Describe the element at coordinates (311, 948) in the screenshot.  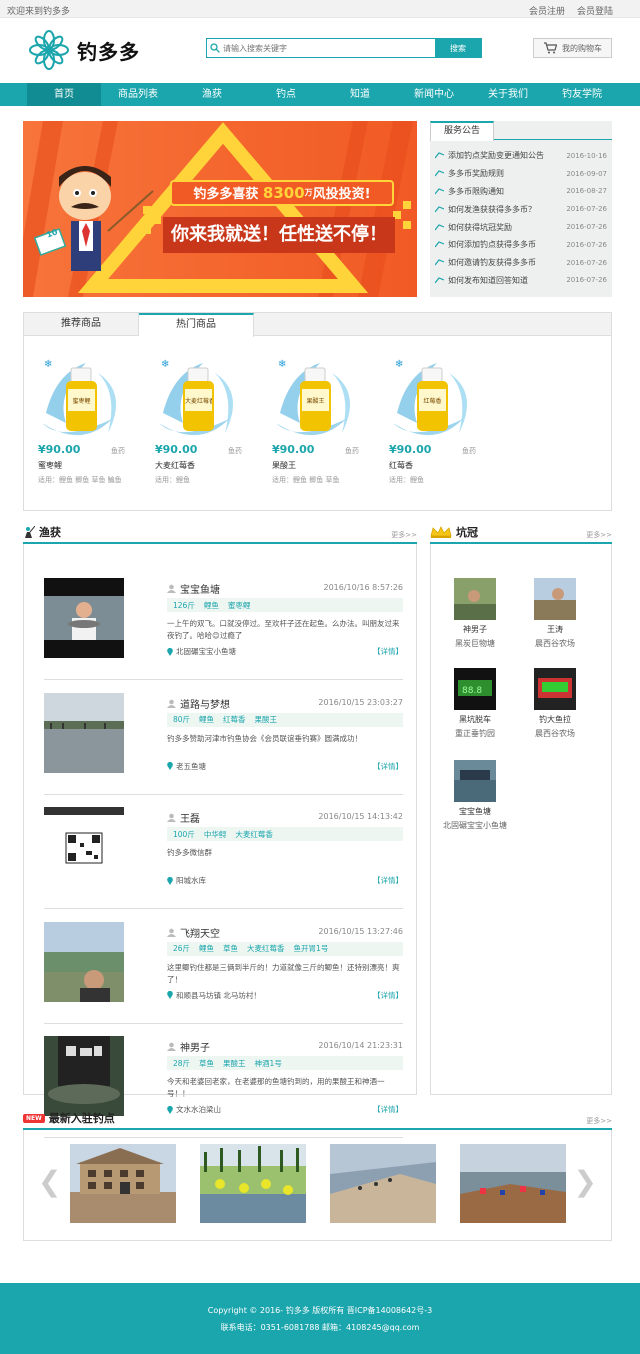
I see `catch-tag: 鱼开胃1号` at that location.